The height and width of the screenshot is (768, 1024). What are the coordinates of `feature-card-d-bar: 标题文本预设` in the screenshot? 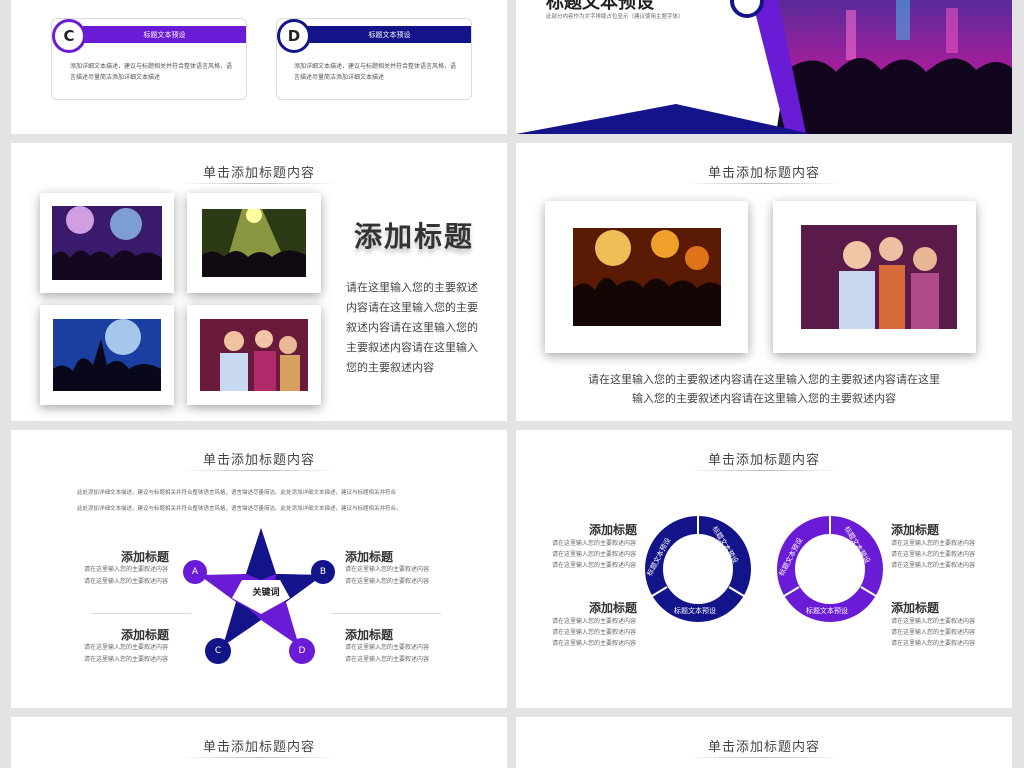 It's located at (389, 34).